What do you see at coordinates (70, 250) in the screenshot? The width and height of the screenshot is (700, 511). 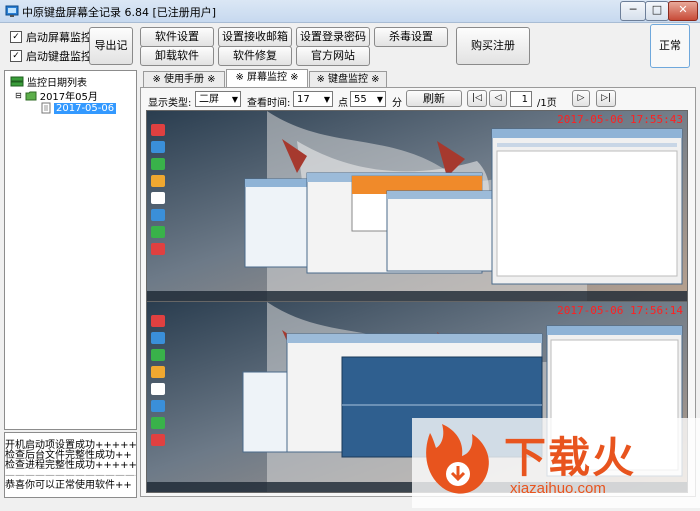 I see `date-tree: 监控日期列表 ⊟ 2017年05月 2017-05-06` at bounding box center [70, 250].